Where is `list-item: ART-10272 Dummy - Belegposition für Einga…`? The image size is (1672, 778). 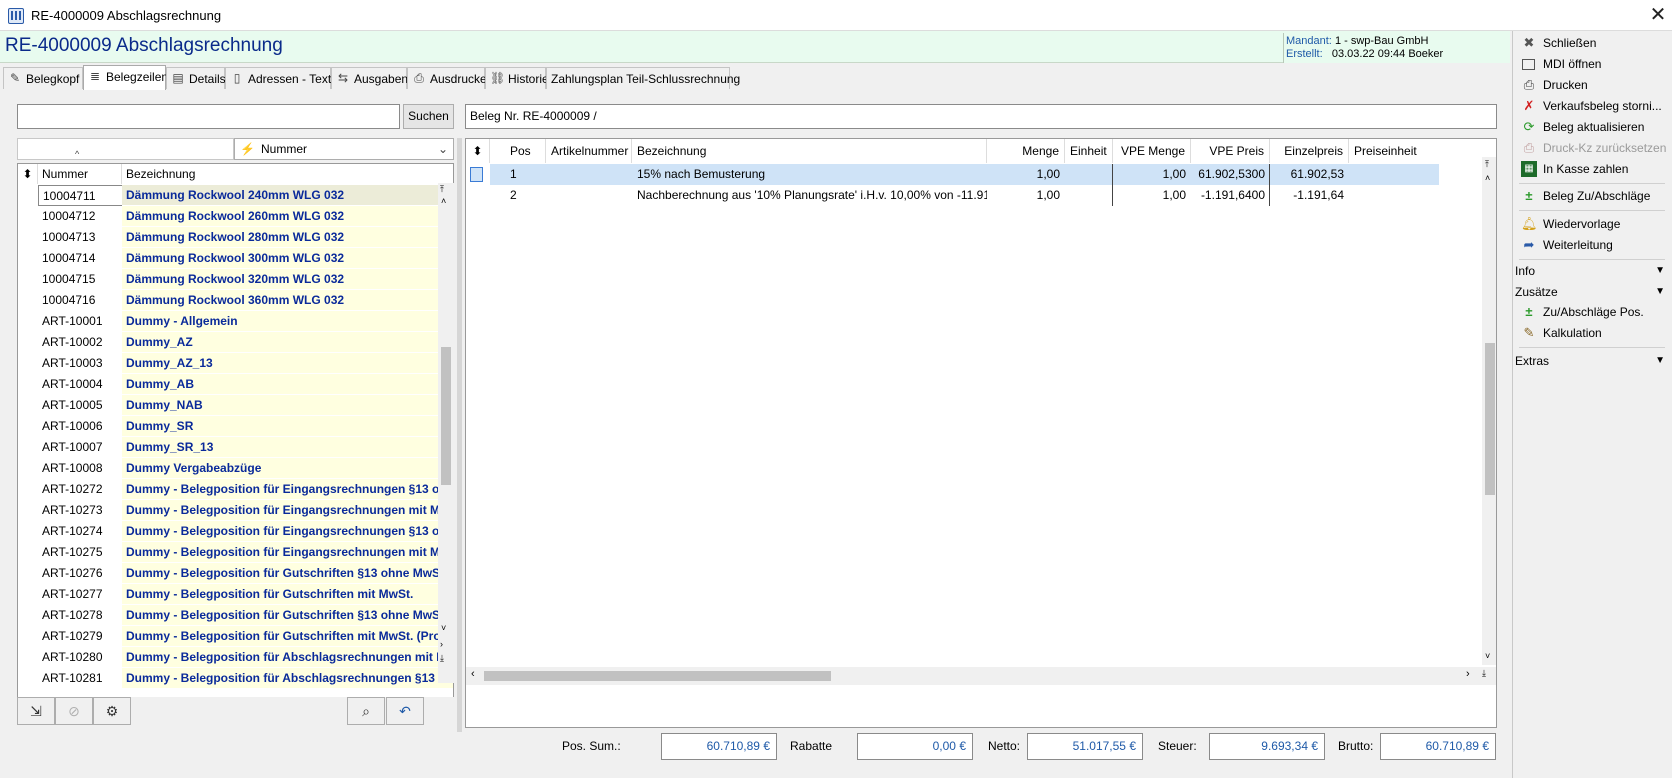 list-item: ART-10272 Dummy - Belegposition für Einga… is located at coordinates (235, 489).